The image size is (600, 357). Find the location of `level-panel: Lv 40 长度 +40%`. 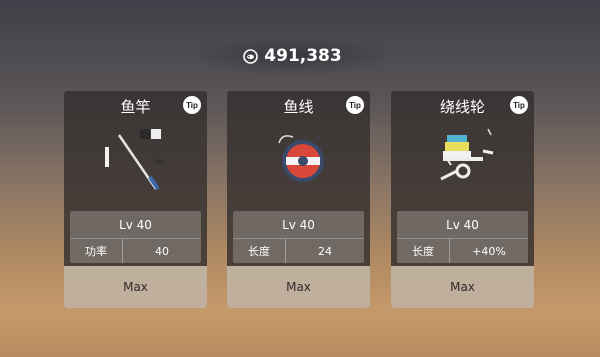

level-panel: Lv 40 长度 +40% is located at coordinates (462, 237).